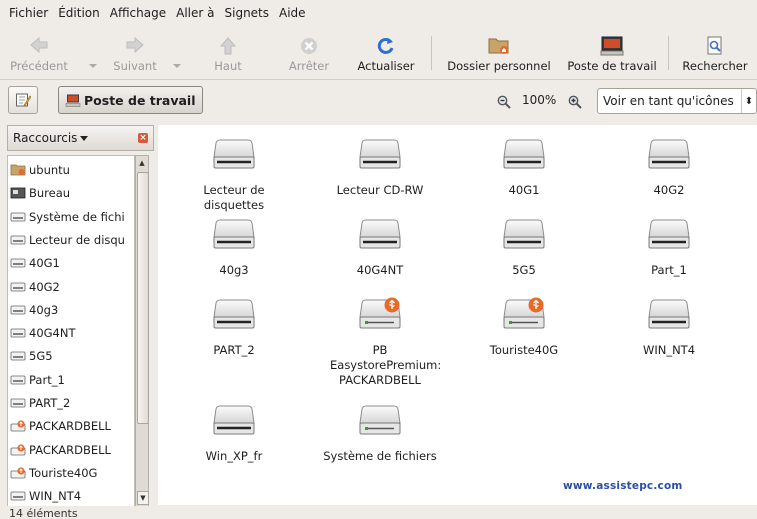  What do you see at coordinates (195, 13) in the screenshot?
I see `menu-aller-a: Aller à` at bounding box center [195, 13].